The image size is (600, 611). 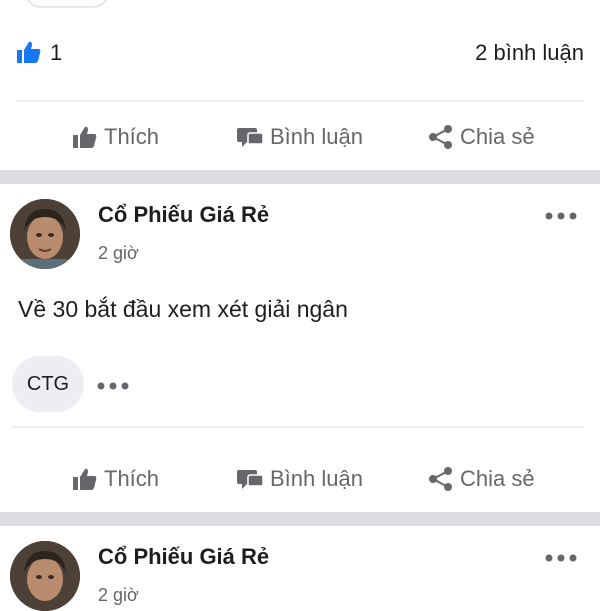 I want to click on stock-tag-chip: CTG, so click(x=48, y=384).